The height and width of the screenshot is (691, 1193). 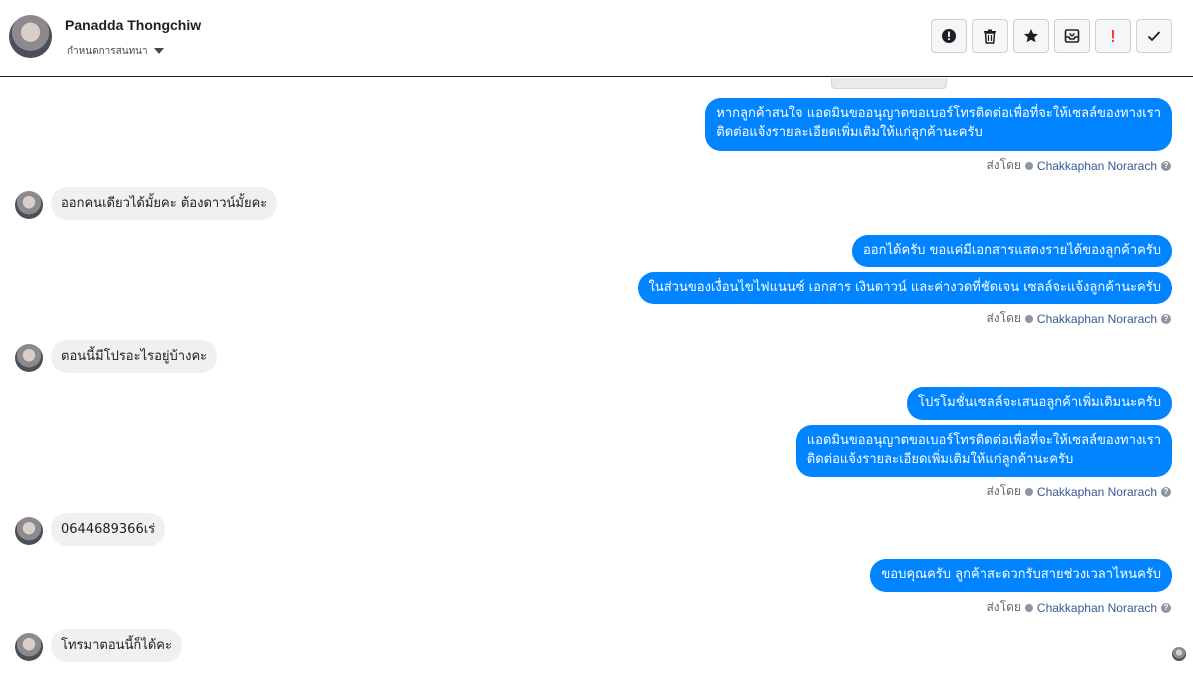 I want to click on star-icon, so click(x=1031, y=36).